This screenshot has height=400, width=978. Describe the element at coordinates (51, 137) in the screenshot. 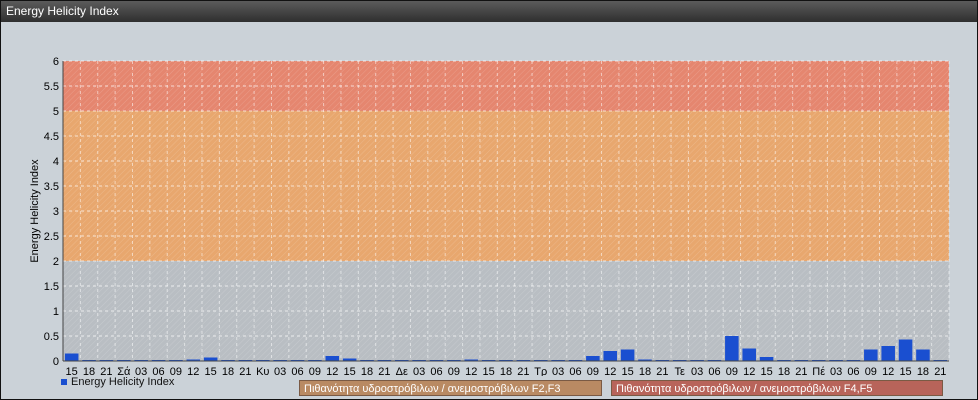

I see `y-tick-label: 4.5` at that location.